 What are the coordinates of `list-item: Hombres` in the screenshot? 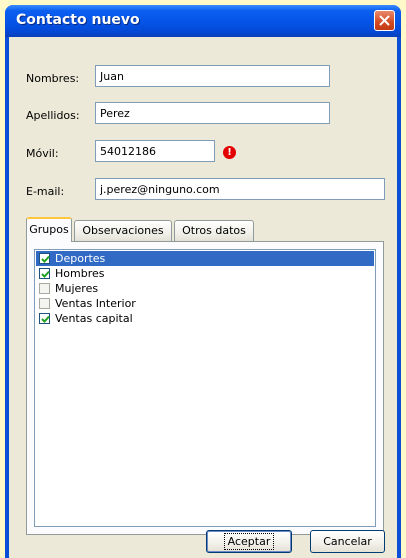 It's located at (205, 273).